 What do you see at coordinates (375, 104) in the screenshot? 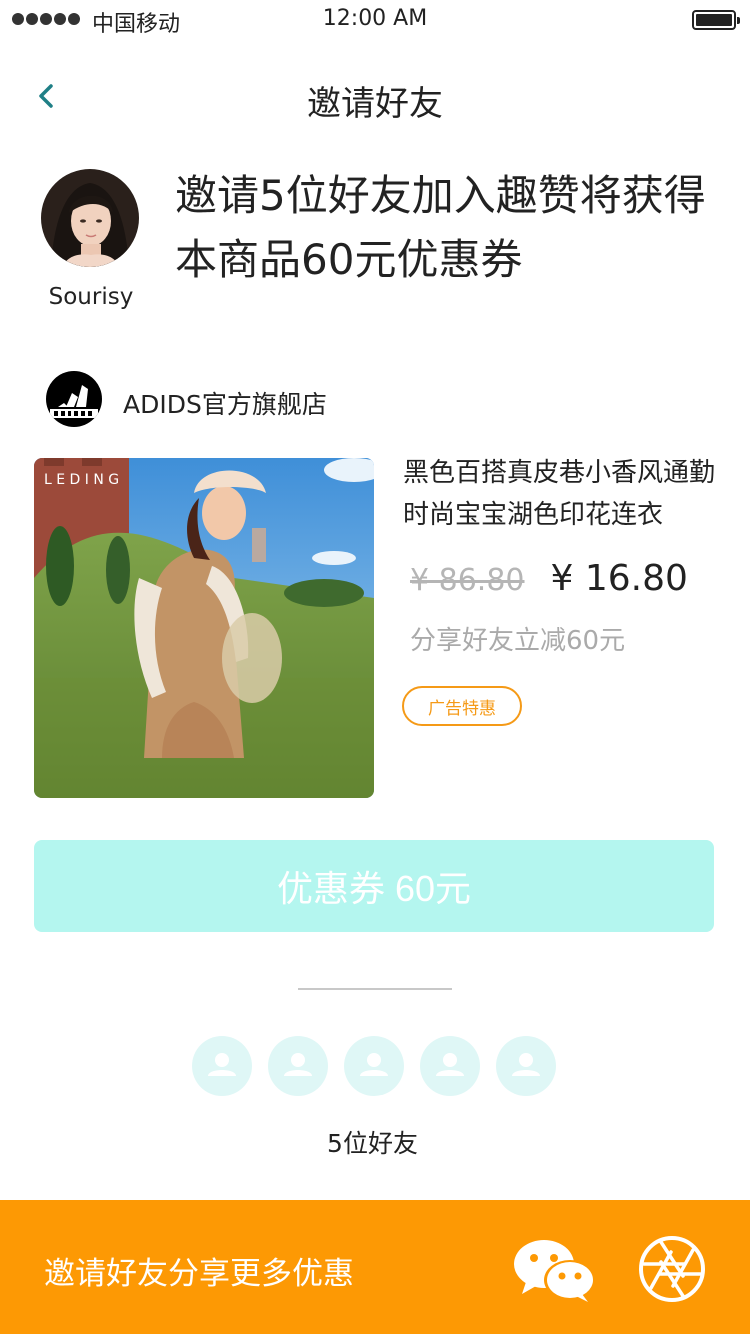
I see `page-title: 邀请好友` at bounding box center [375, 104].